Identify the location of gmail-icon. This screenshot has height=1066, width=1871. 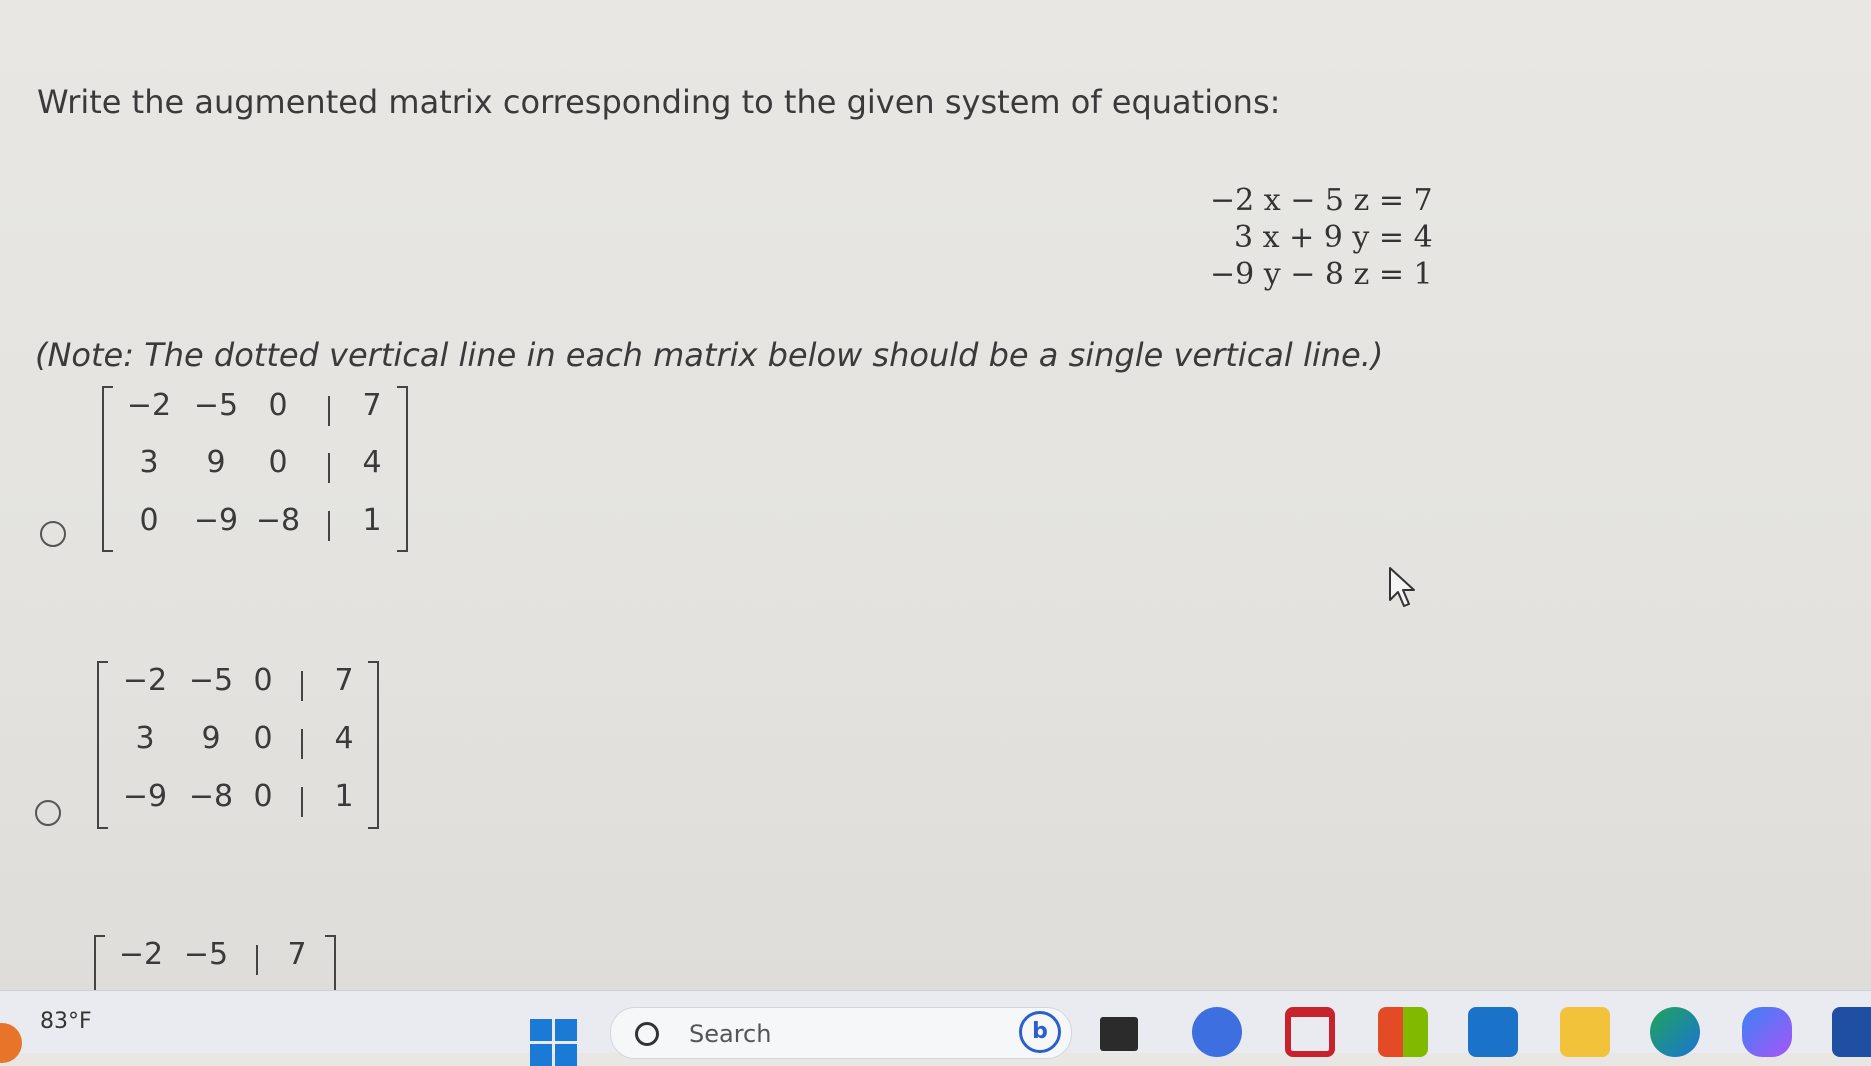
(1310, 1032).